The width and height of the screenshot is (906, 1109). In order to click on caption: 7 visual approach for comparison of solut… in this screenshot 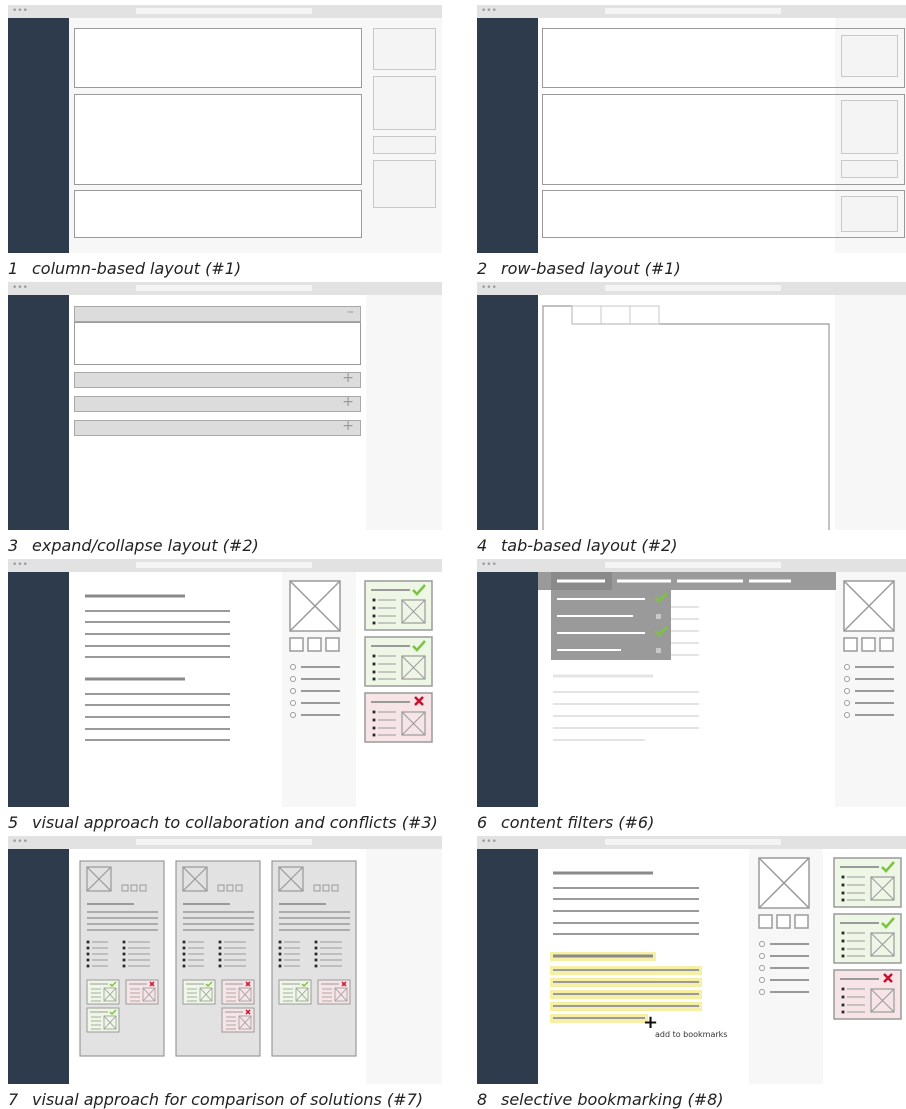, I will do `click(215, 1099)`.